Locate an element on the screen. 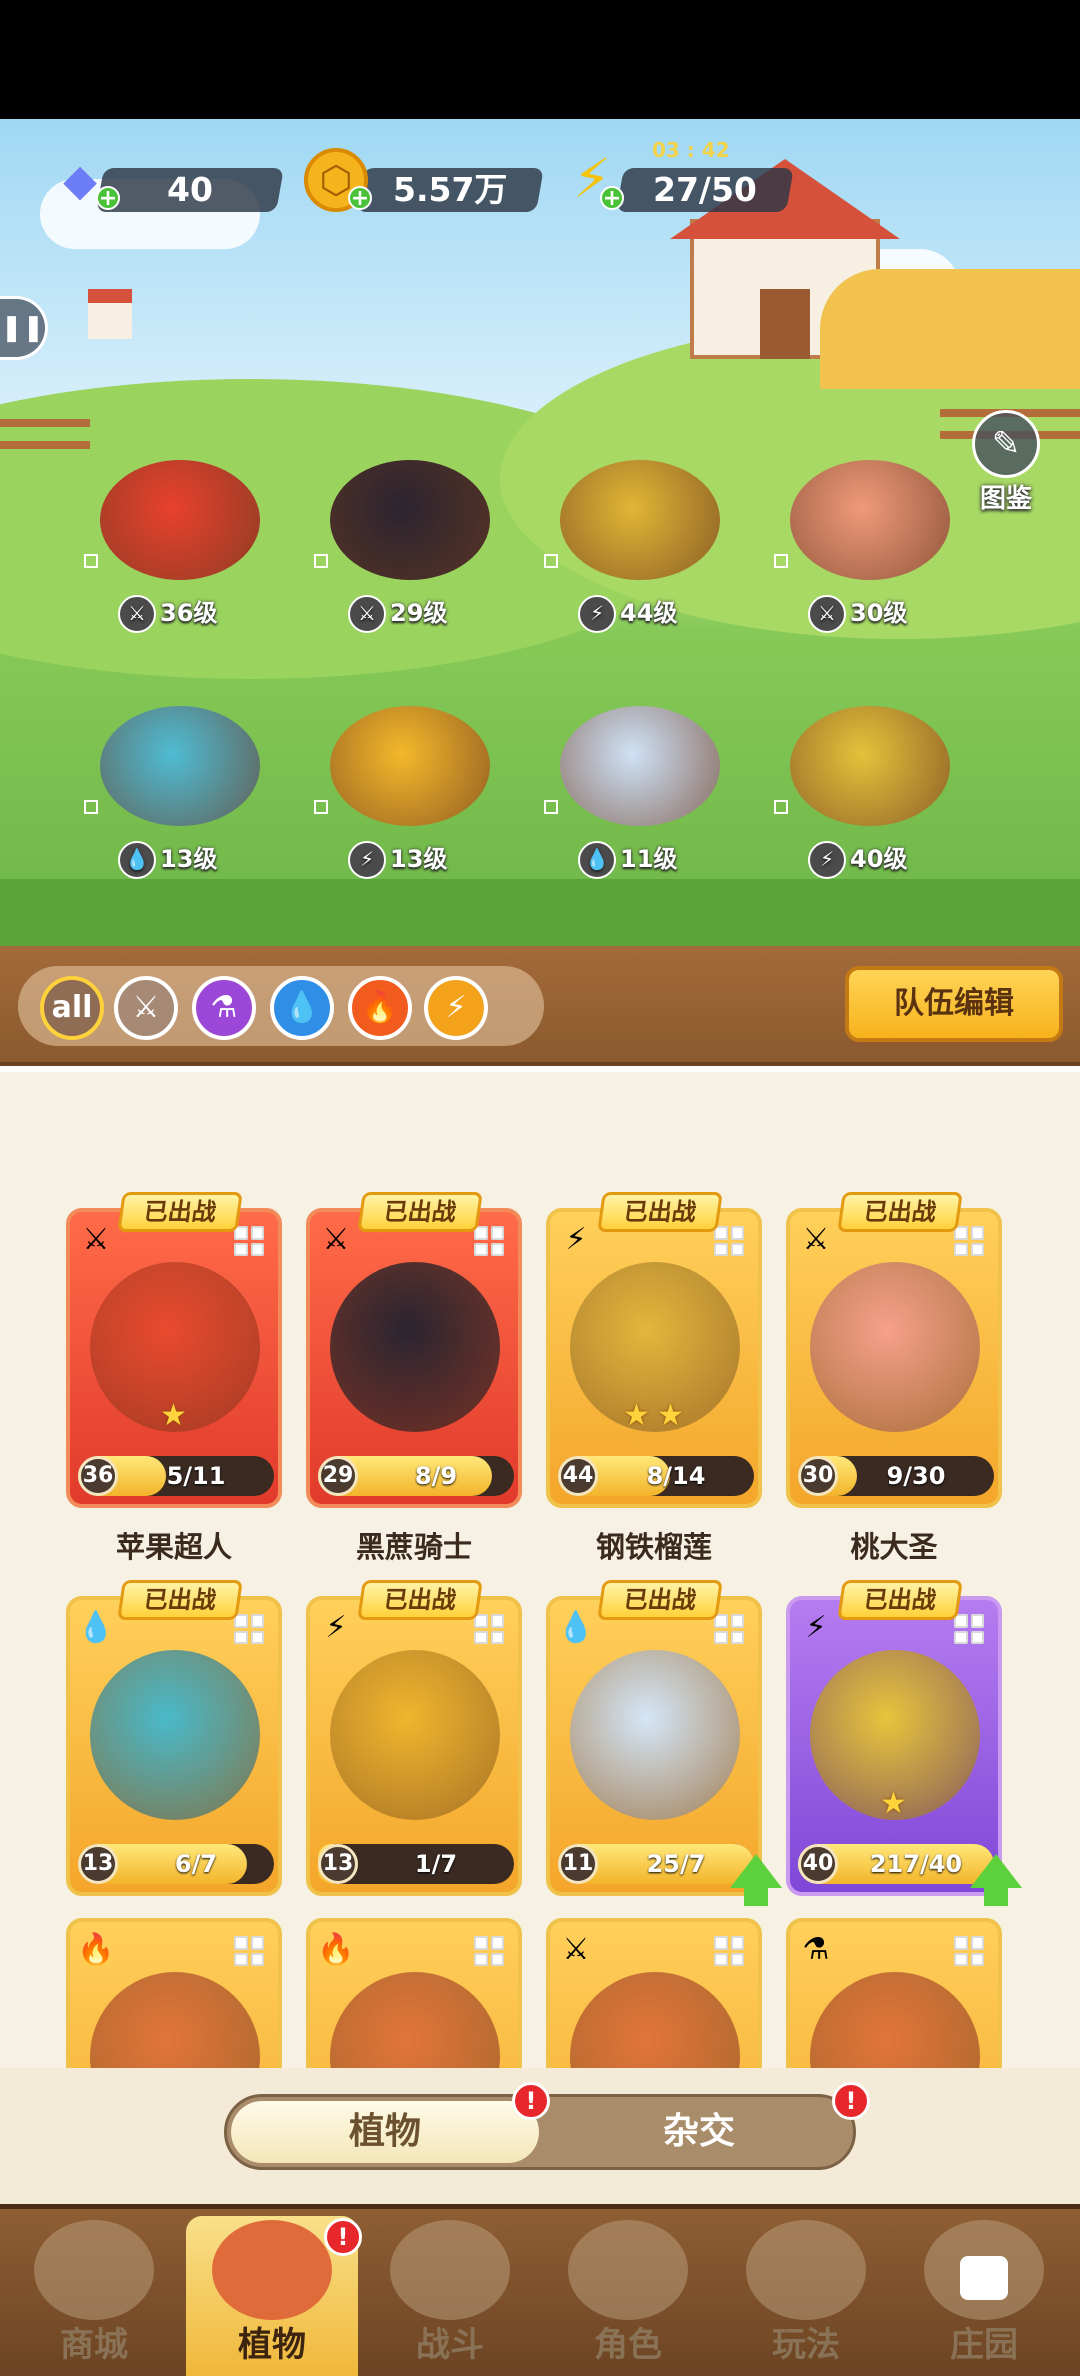  card-level: 36 is located at coordinates (98, 1476).